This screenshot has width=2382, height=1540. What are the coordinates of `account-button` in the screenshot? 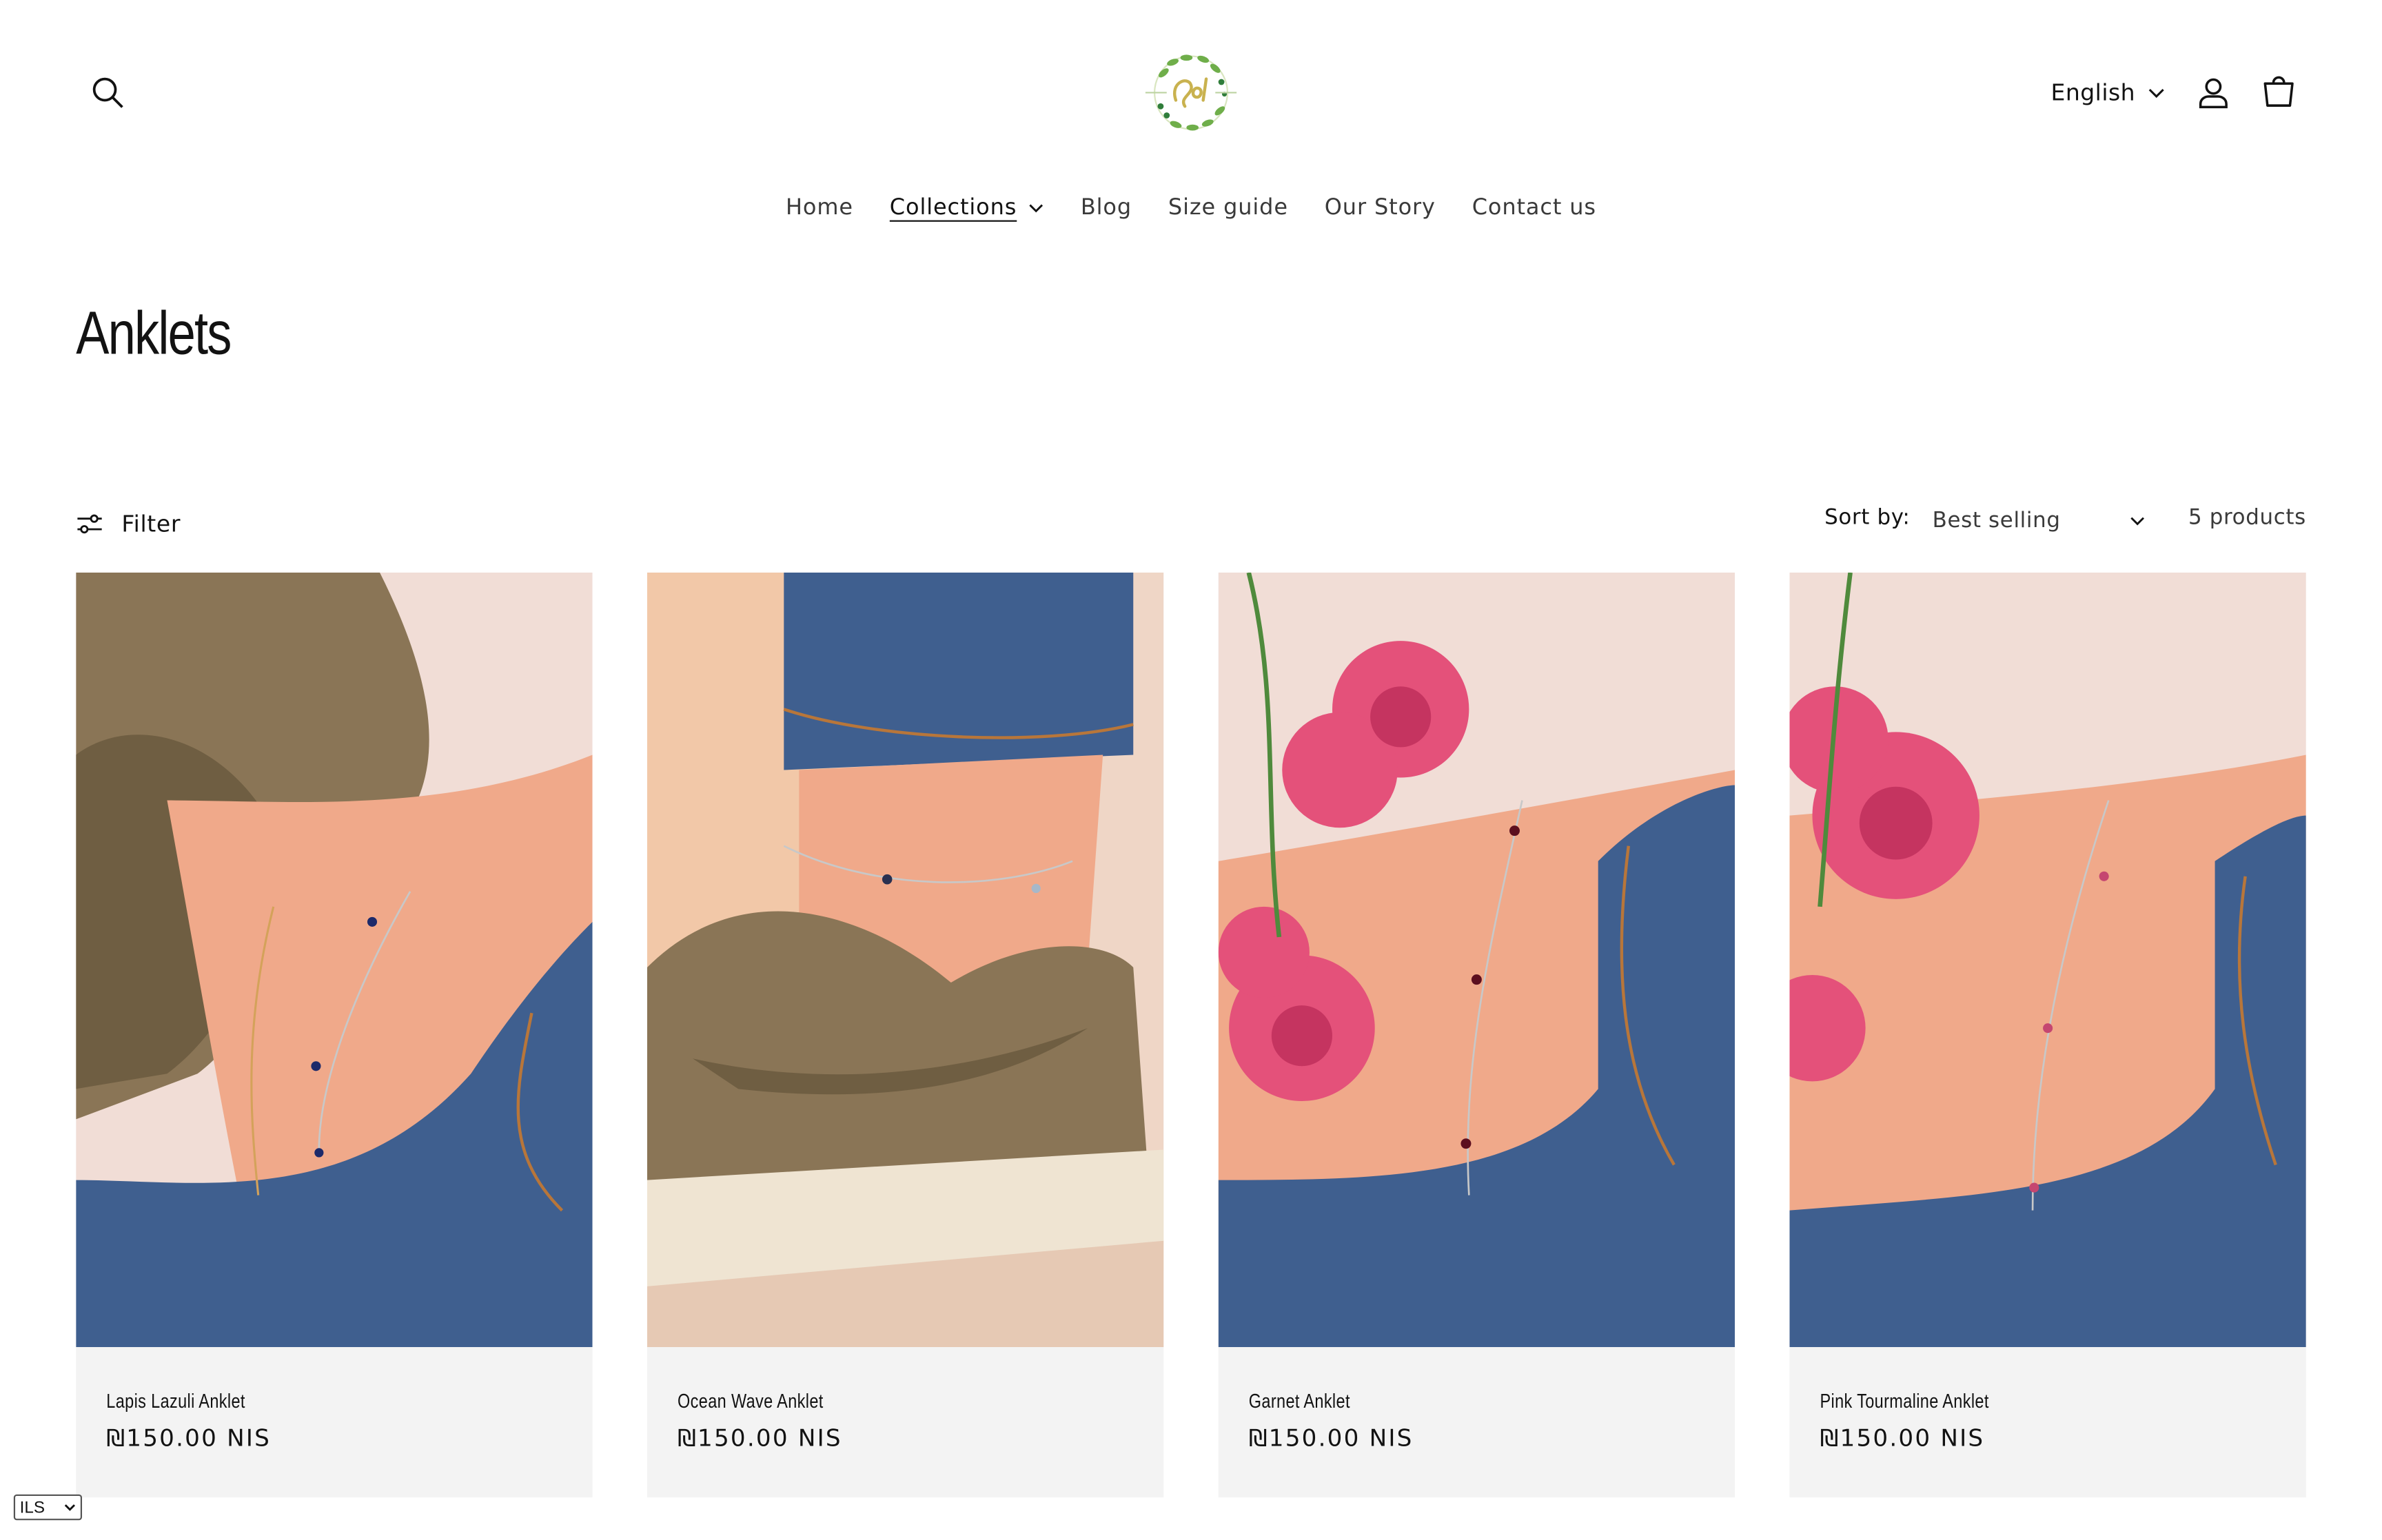 It's located at (2213, 92).